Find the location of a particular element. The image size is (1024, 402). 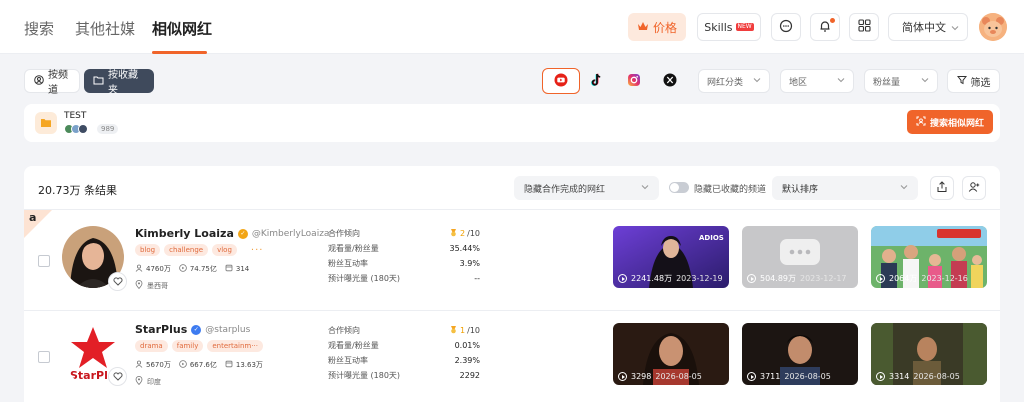

top-nav: 搜索 其他社媒 相似网红 价格 Skills NEW 简体中文 is located at coordinates (512, 27).